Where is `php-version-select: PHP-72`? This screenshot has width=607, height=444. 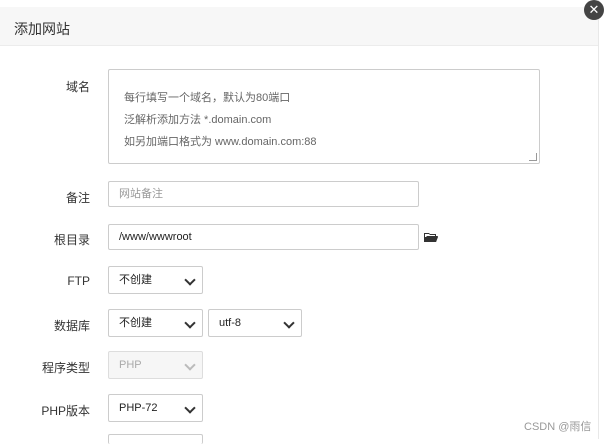 php-version-select: PHP-72 is located at coordinates (155, 408).